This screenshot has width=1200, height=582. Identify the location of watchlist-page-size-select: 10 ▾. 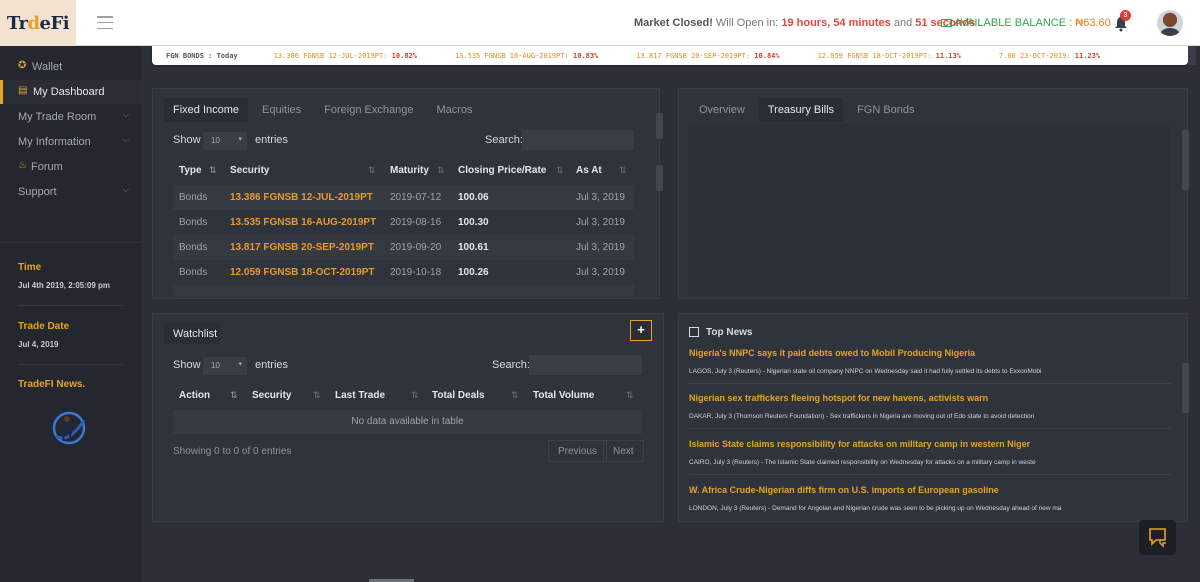
(225, 366).